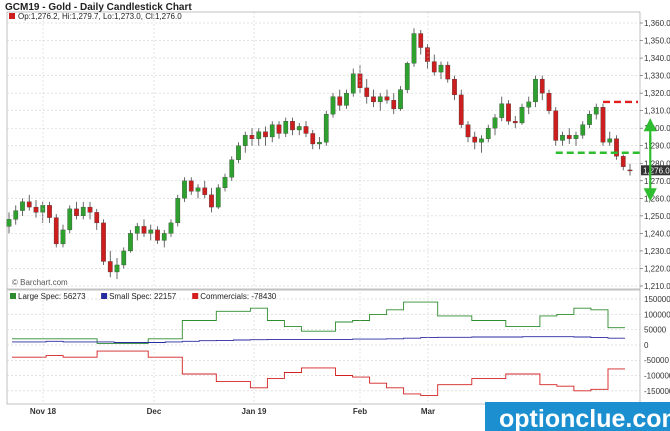 This screenshot has height=431, width=670. What do you see at coordinates (657, 251) in the screenshot?
I see `price-tick-label: 1,230.0` at bounding box center [657, 251].